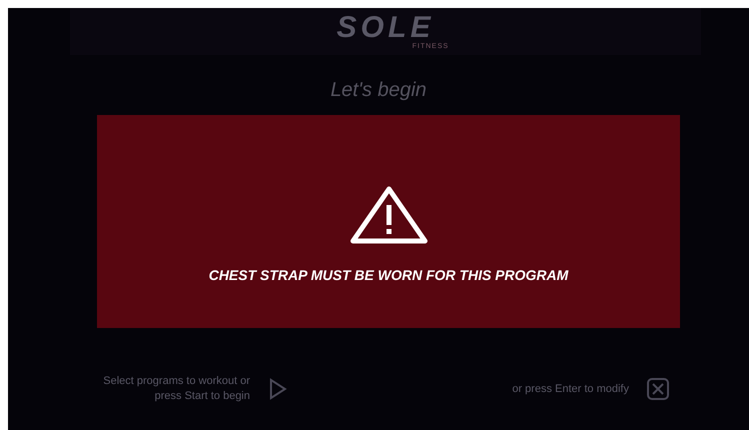 The height and width of the screenshot is (430, 749). Describe the element at coordinates (378, 90) in the screenshot. I see `heading: Let's begin` at that location.